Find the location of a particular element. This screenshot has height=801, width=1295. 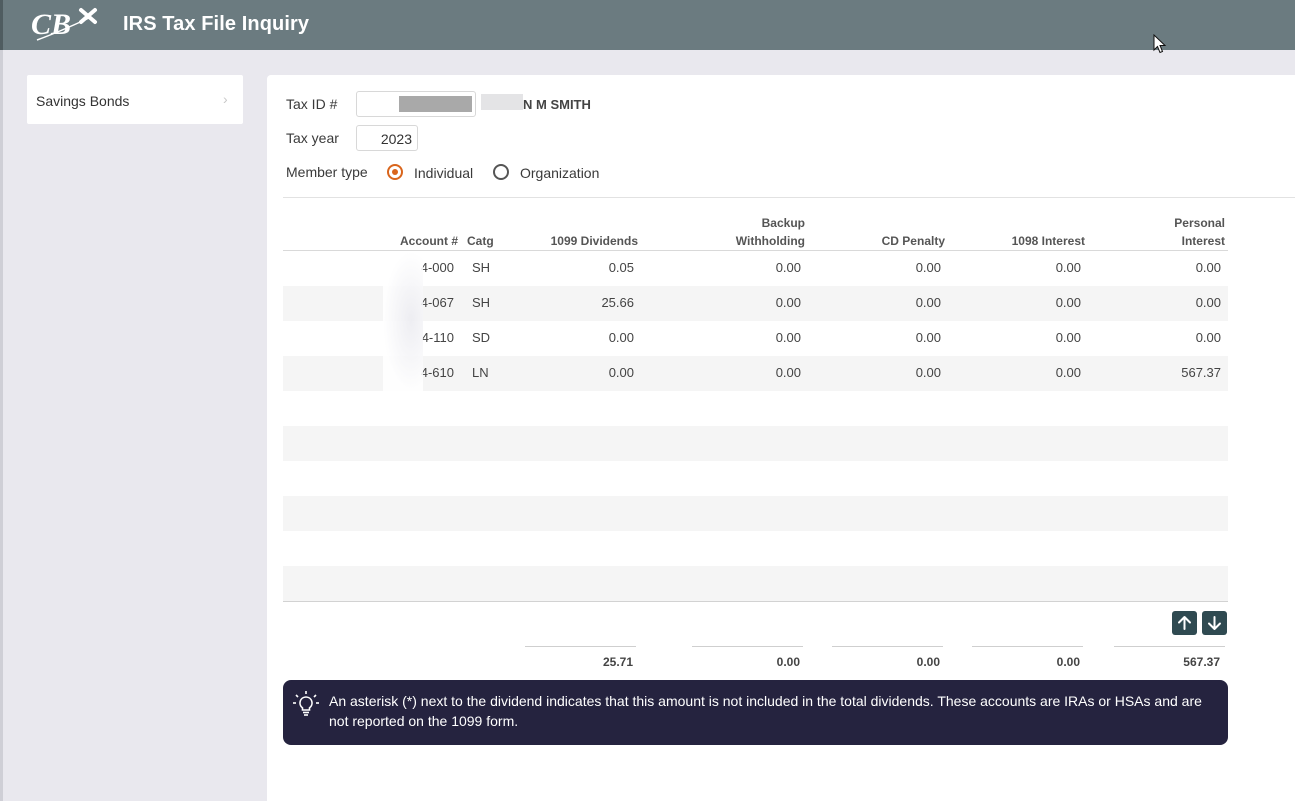

section-divider is located at coordinates (789, 197).